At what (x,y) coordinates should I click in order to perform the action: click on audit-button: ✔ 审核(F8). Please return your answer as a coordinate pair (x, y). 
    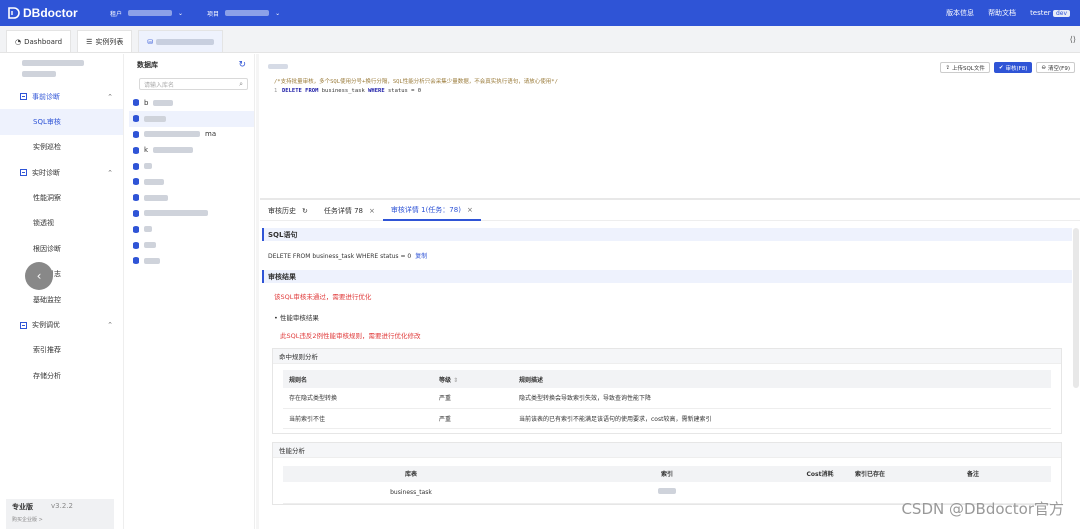
    Looking at the image, I should click on (1013, 67).